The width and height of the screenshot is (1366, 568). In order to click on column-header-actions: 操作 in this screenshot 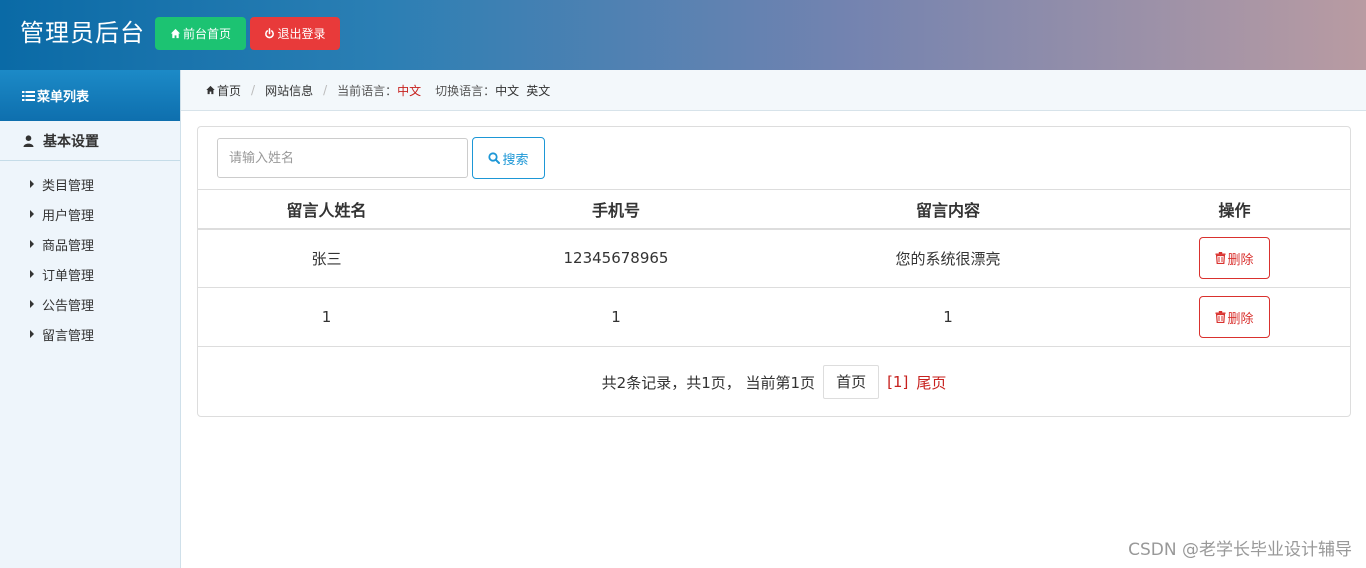, I will do `click(1234, 209)`.